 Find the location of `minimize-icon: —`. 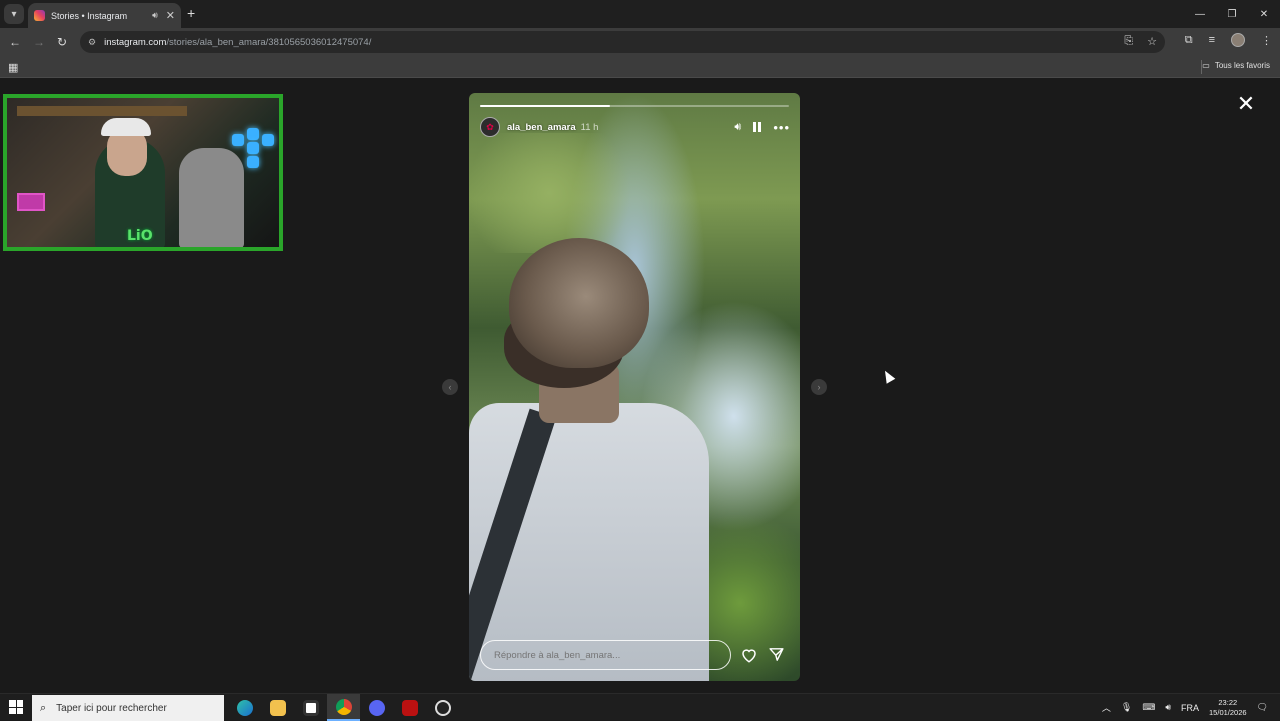

minimize-icon: — is located at coordinates (1200, 14).